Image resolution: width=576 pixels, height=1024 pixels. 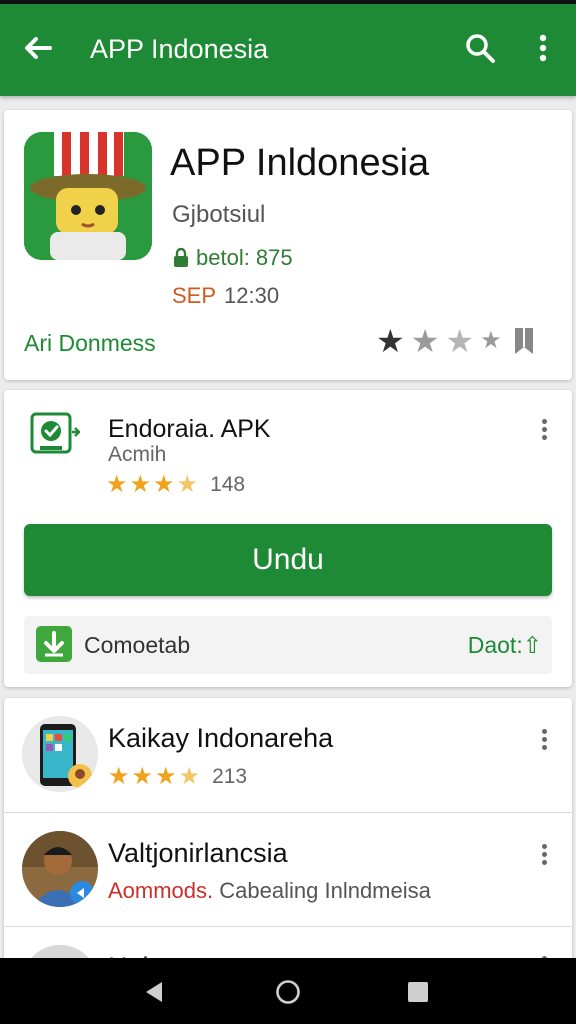 What do you see at coordinates (90, 343) in the screenshot?
I see `category-link: Ari Donmess` at bounding box center [90, 343].